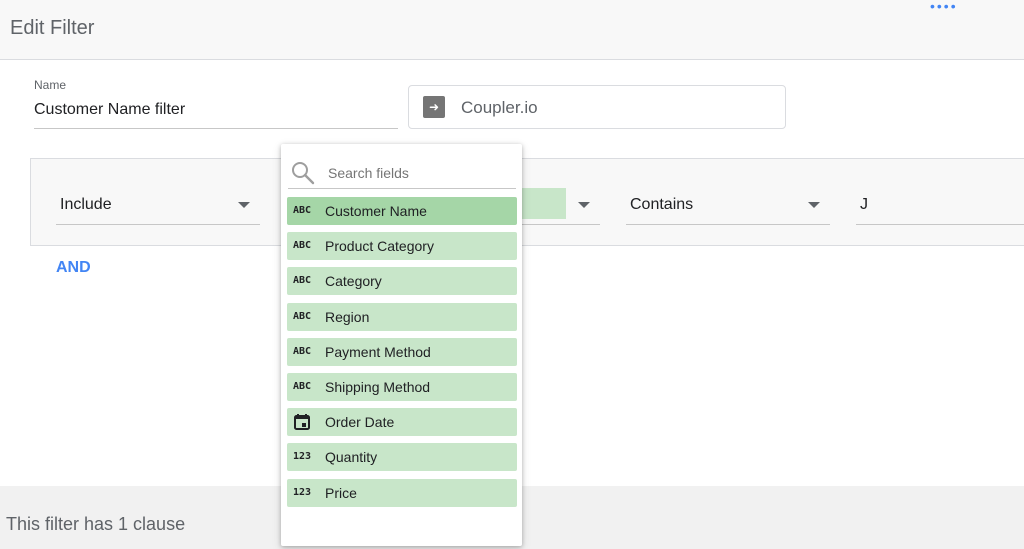 The width and height of the screenshot is (1024, 549). I want to click on field-option-label: Region, so click(347, 316).